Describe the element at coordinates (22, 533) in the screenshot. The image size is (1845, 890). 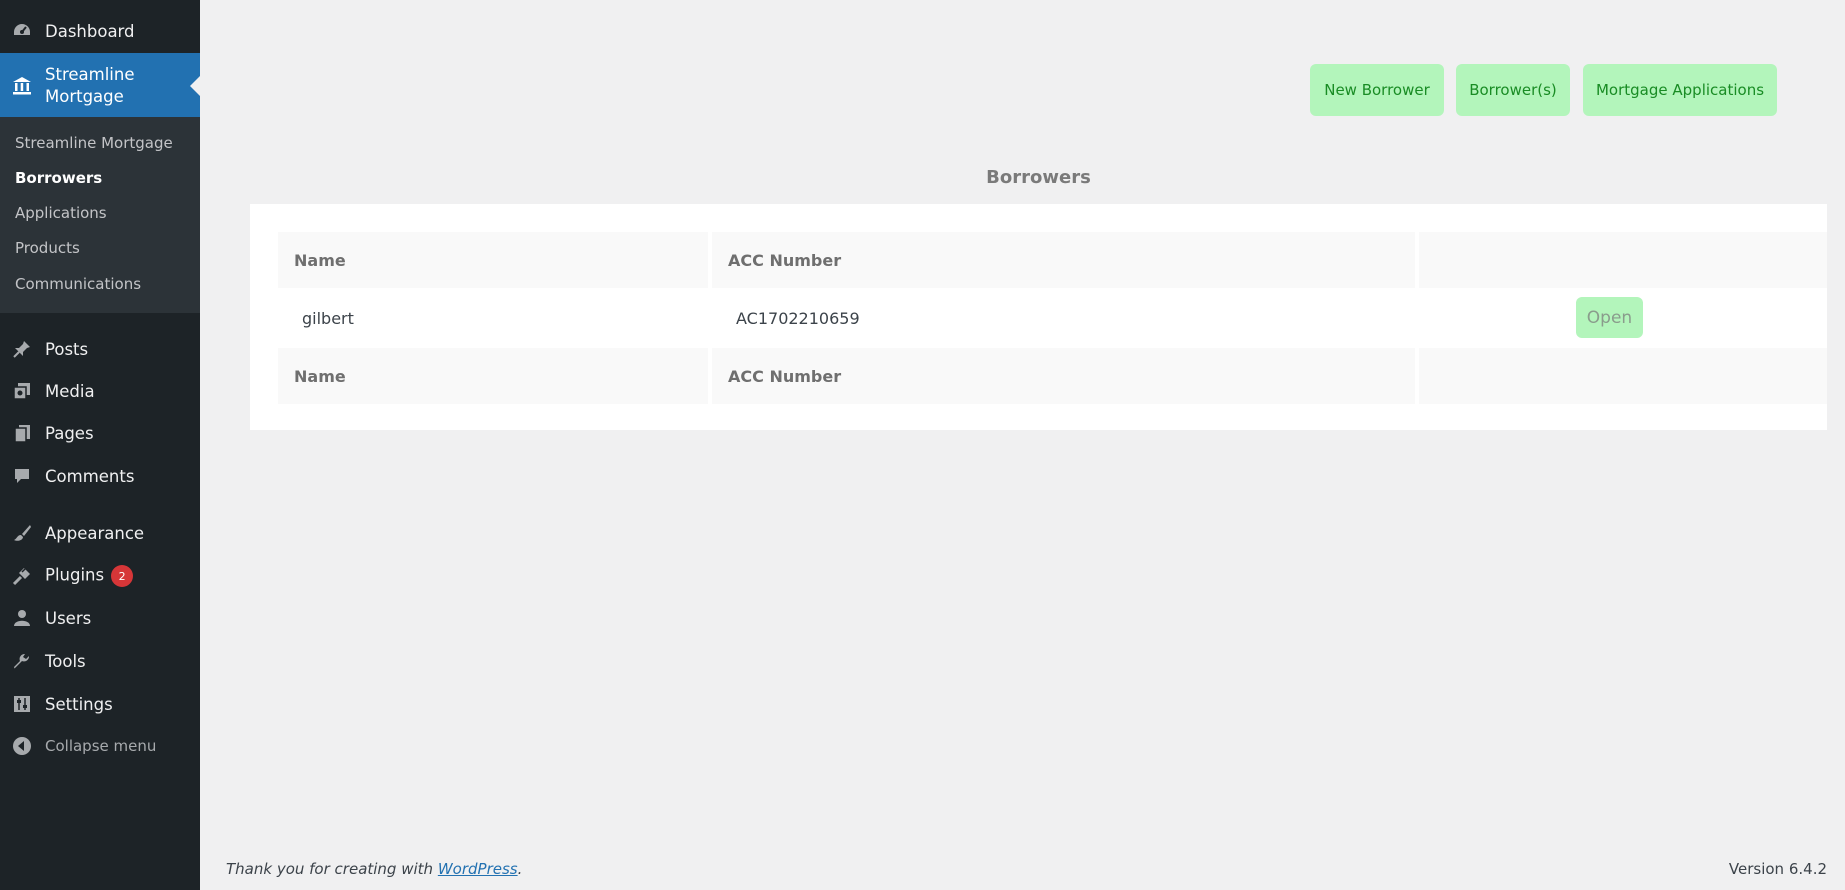
I see `paintbrush-icon` at that location.